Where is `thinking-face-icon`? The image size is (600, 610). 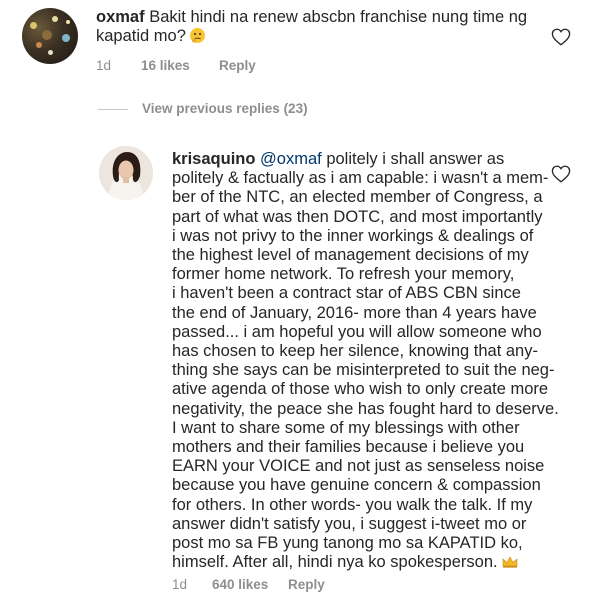 thinking-face-icon is located at coordinates (198, 36).